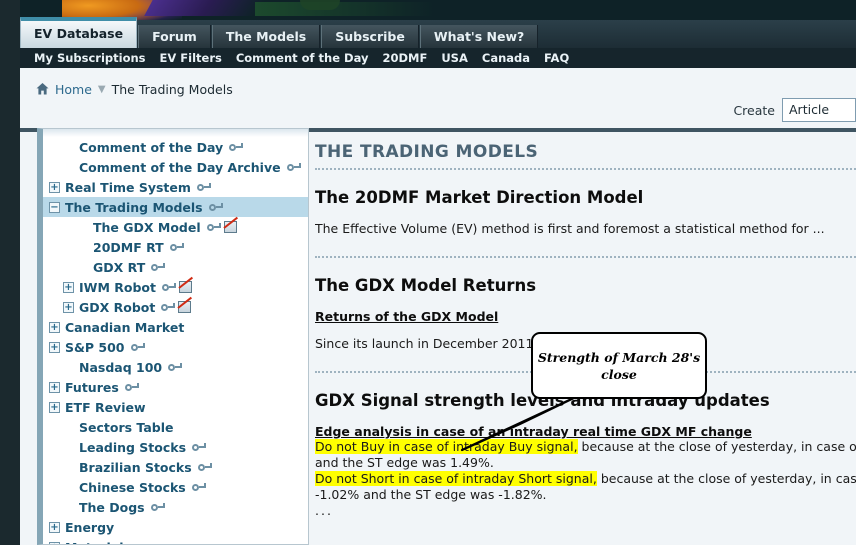 The height and width of the screenshot is (545, 856). I want to click on sidebar-item-label: Materials, so click(98, 542).